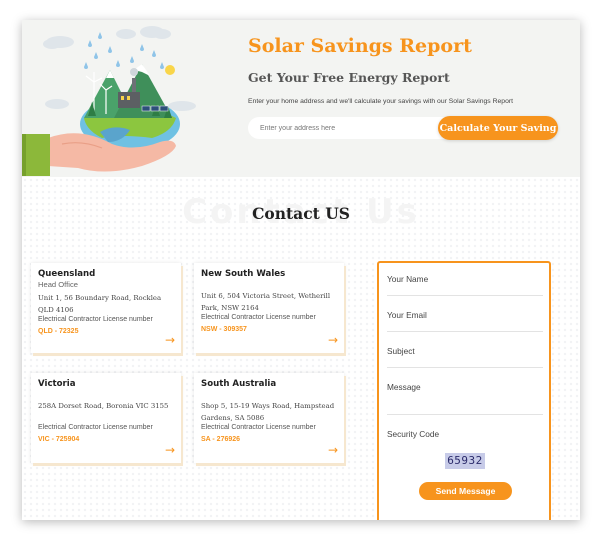 This screenshot has height=539, width=604. What do you see at coordinates (301, 213) in the screenshot?
I see `contact-title: Contact US` at bounding box center [301, 213].